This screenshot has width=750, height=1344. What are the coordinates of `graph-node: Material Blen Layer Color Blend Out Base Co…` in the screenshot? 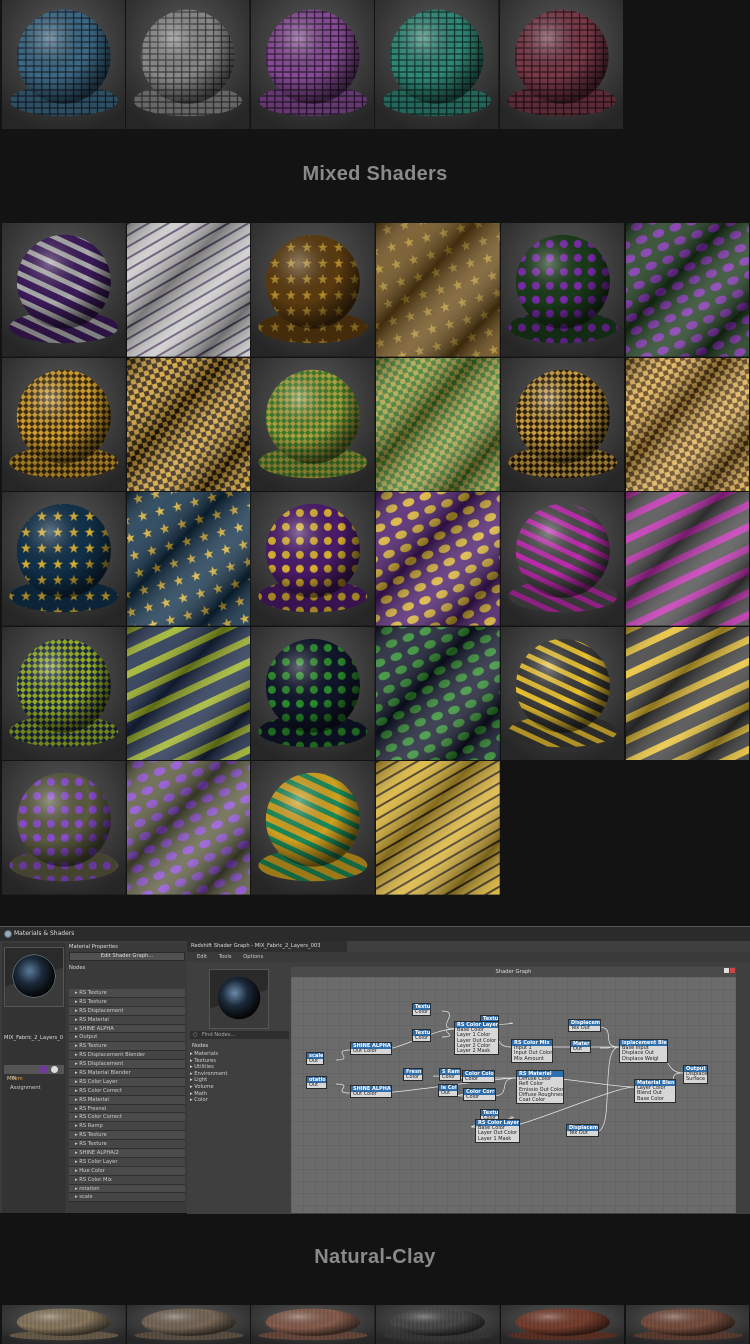 It's located at (655, 1091).